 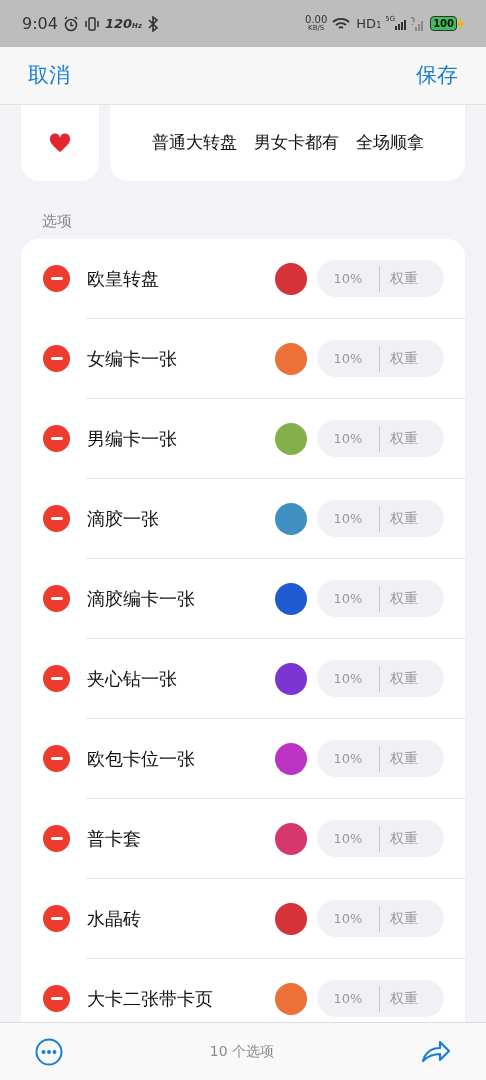 What do you see at coordinates (401, 23) in the screenshot?
I see `signal-icon` at bounding box center [401, 23].